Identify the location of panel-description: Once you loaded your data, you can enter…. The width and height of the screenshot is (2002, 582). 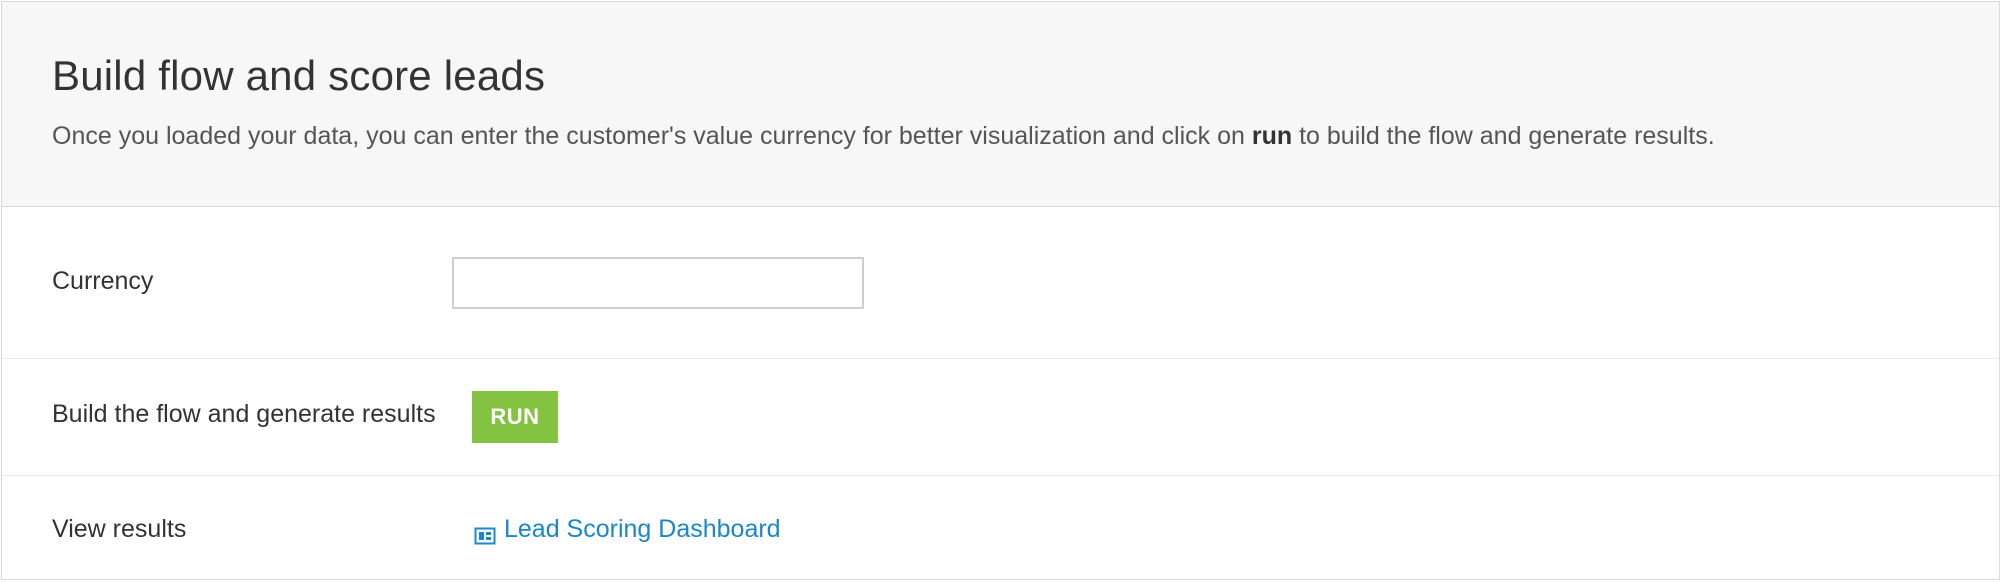
(1025, 136).